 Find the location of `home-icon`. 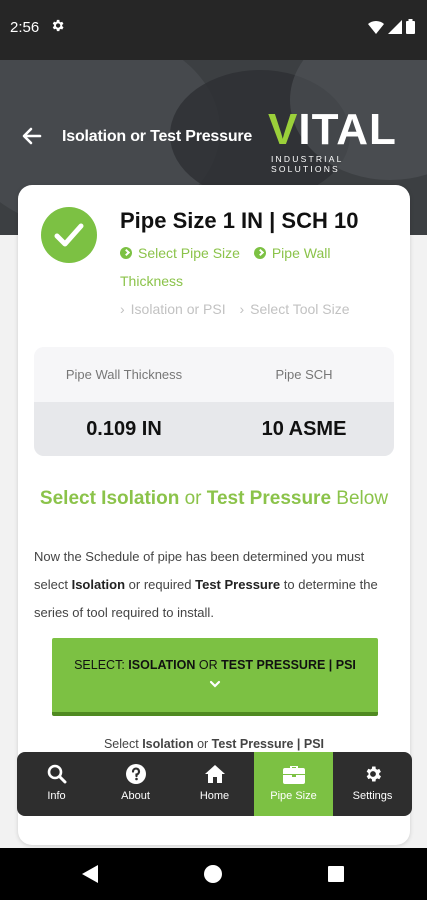

home-icon is located at coordinates (214, 774).